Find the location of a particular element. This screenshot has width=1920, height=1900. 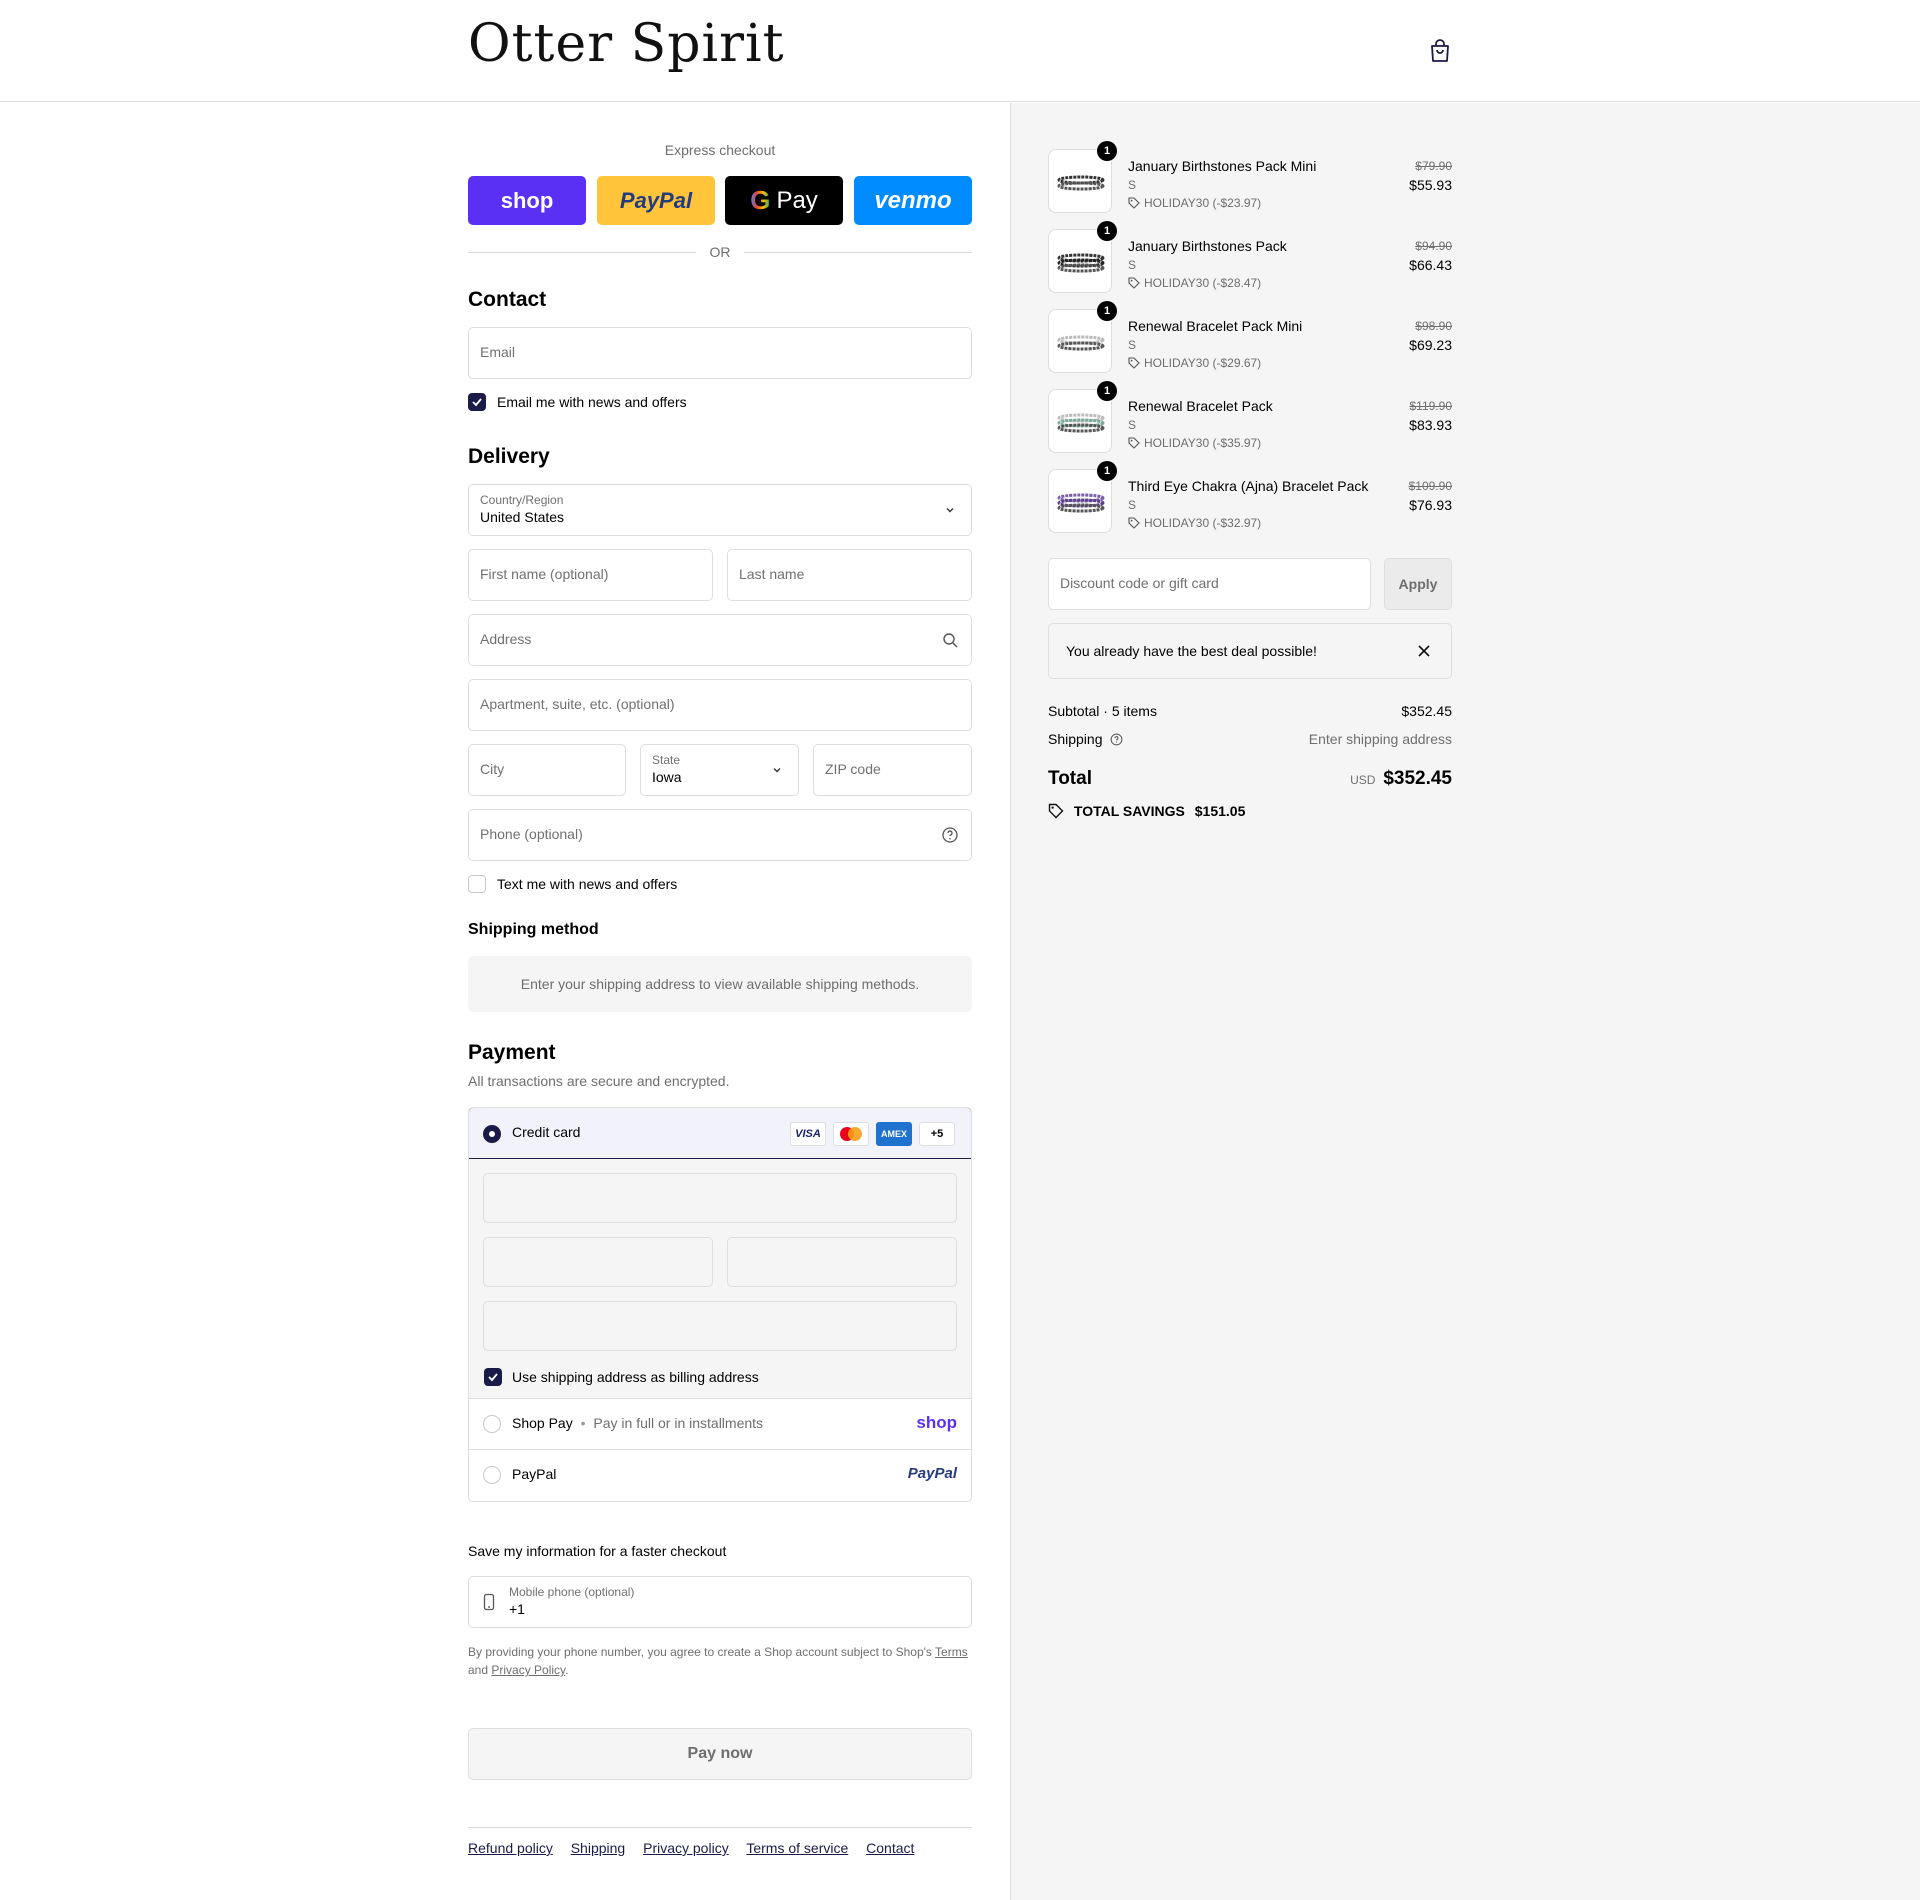

privacy-policy-footer-link: Privacy policy is located at coordinates (686, 1848).